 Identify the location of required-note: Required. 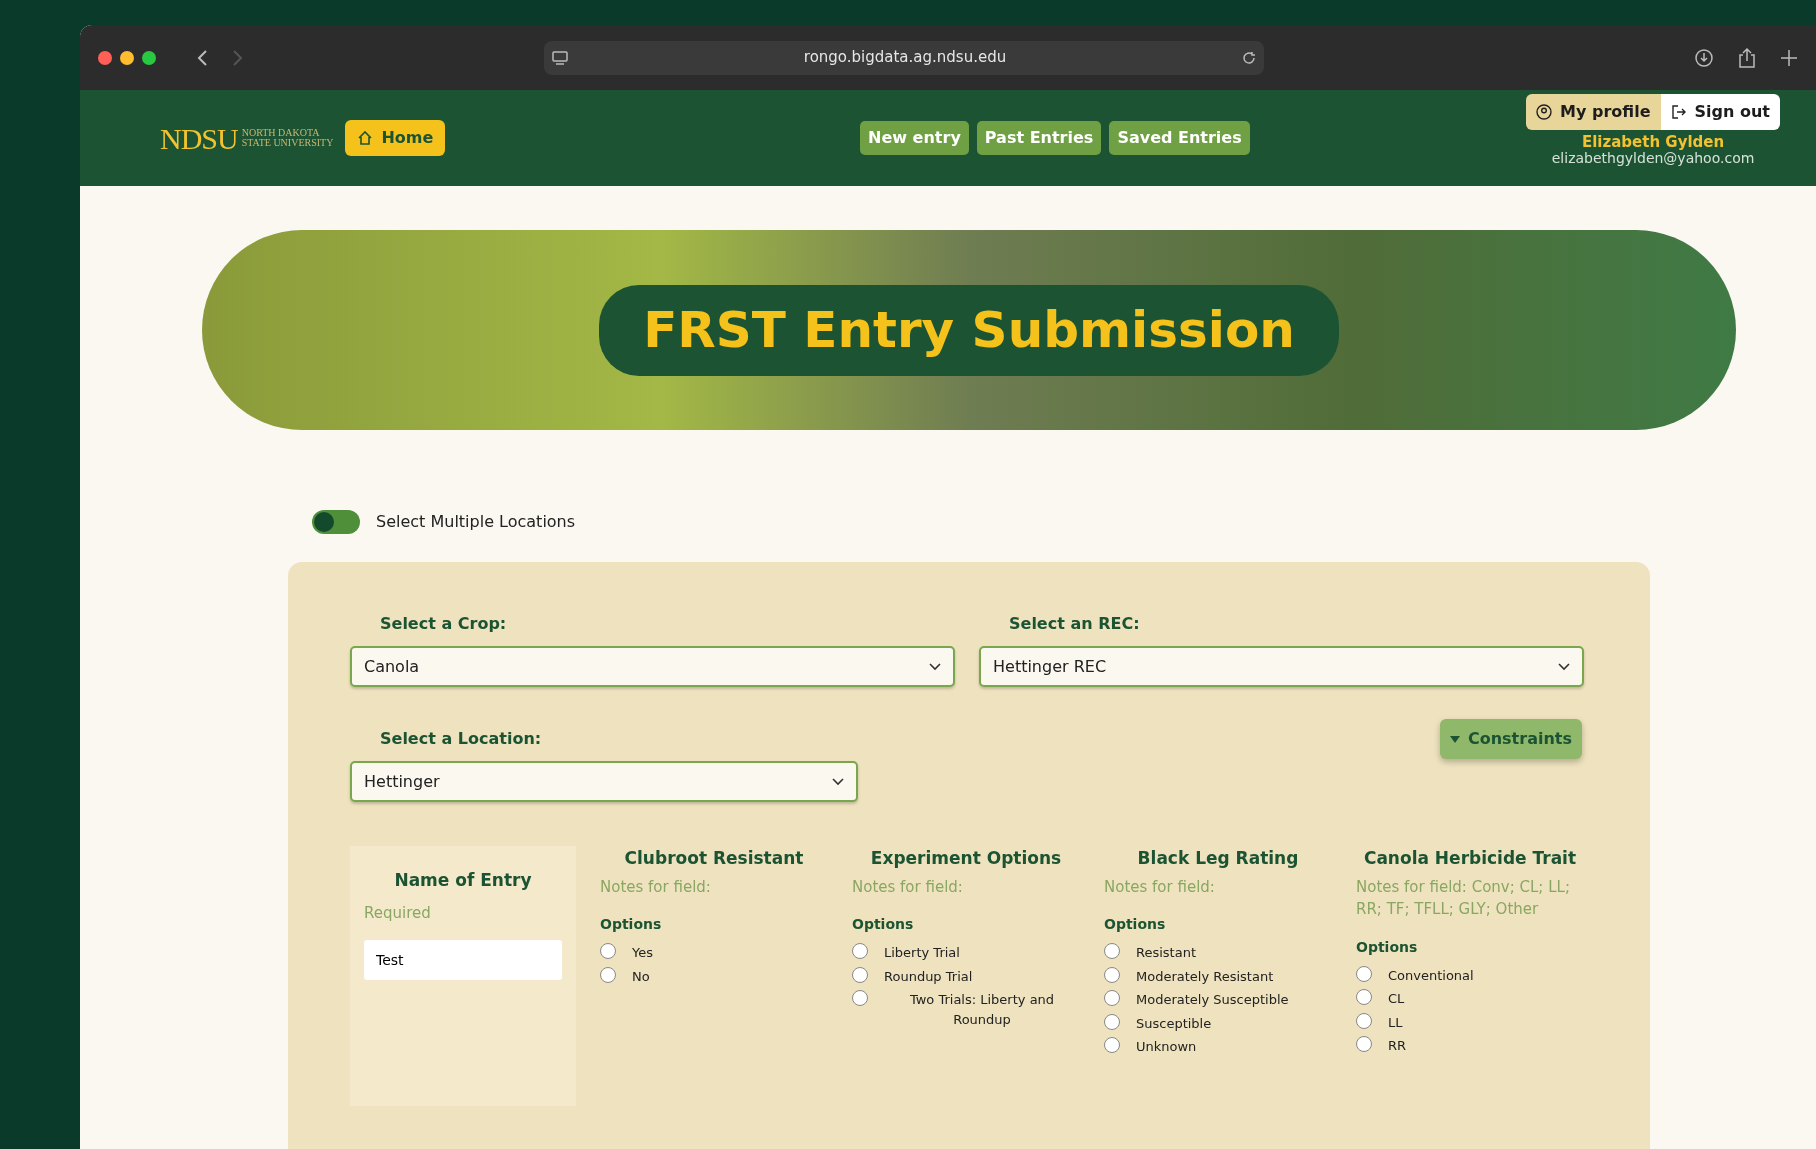
(398, 913).